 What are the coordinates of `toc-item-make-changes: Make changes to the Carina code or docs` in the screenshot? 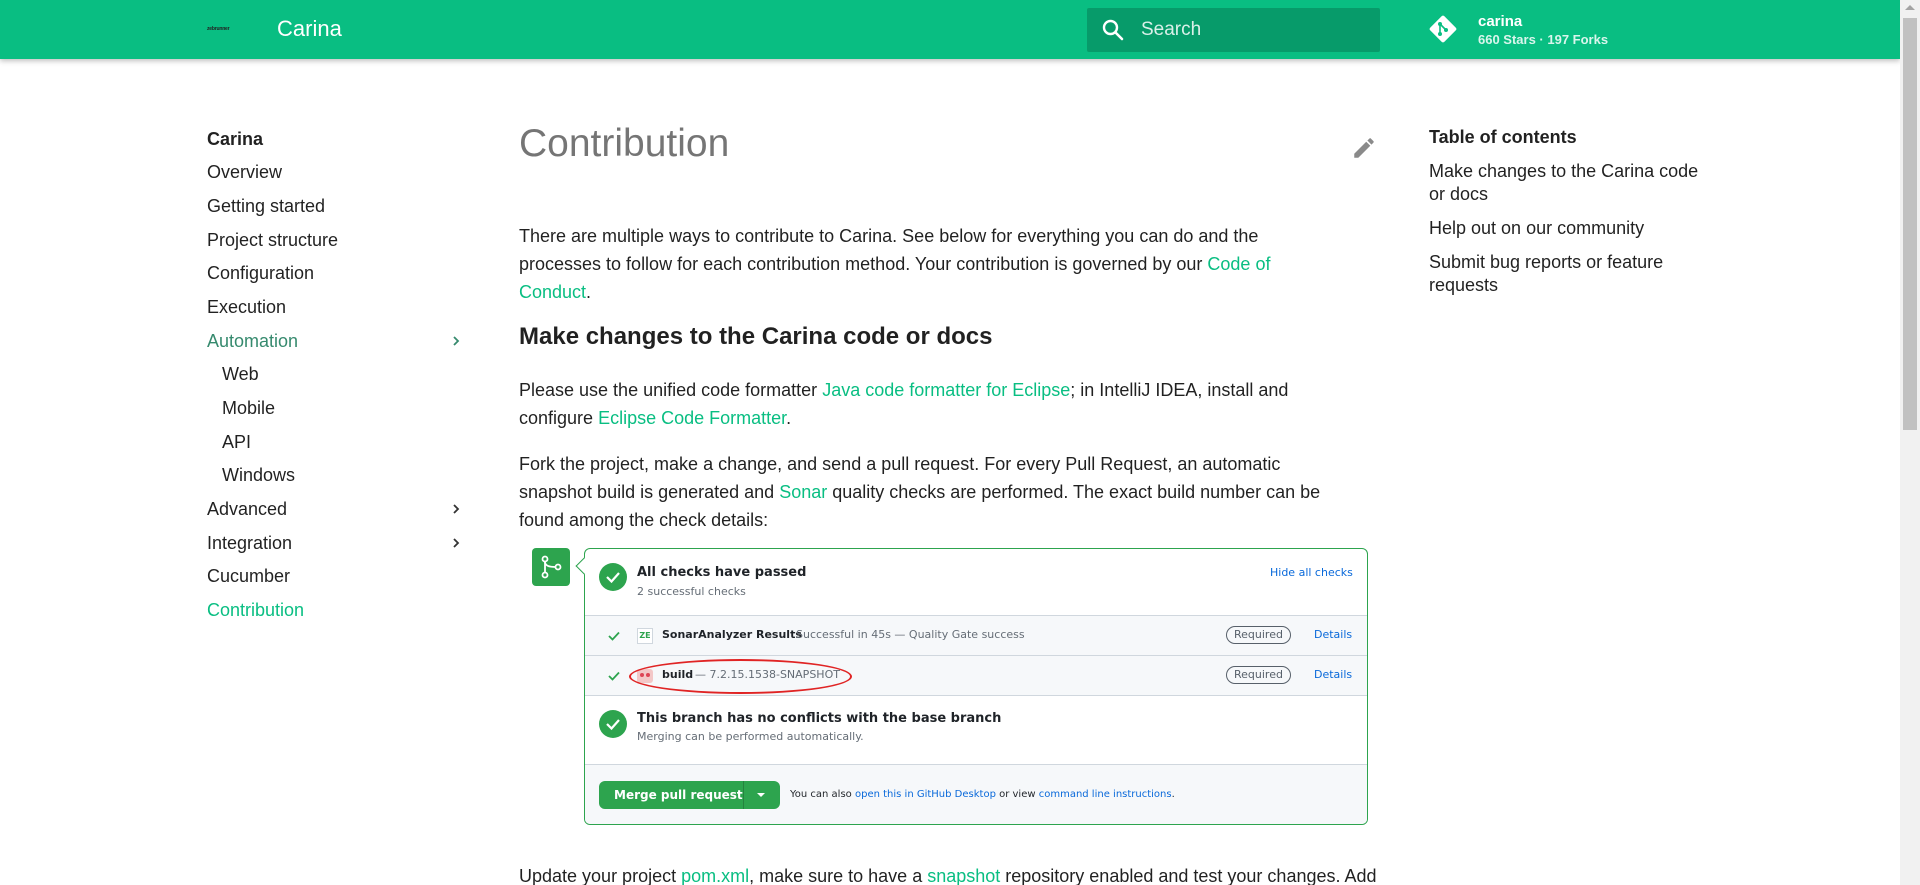 It's located at (1564, 183).